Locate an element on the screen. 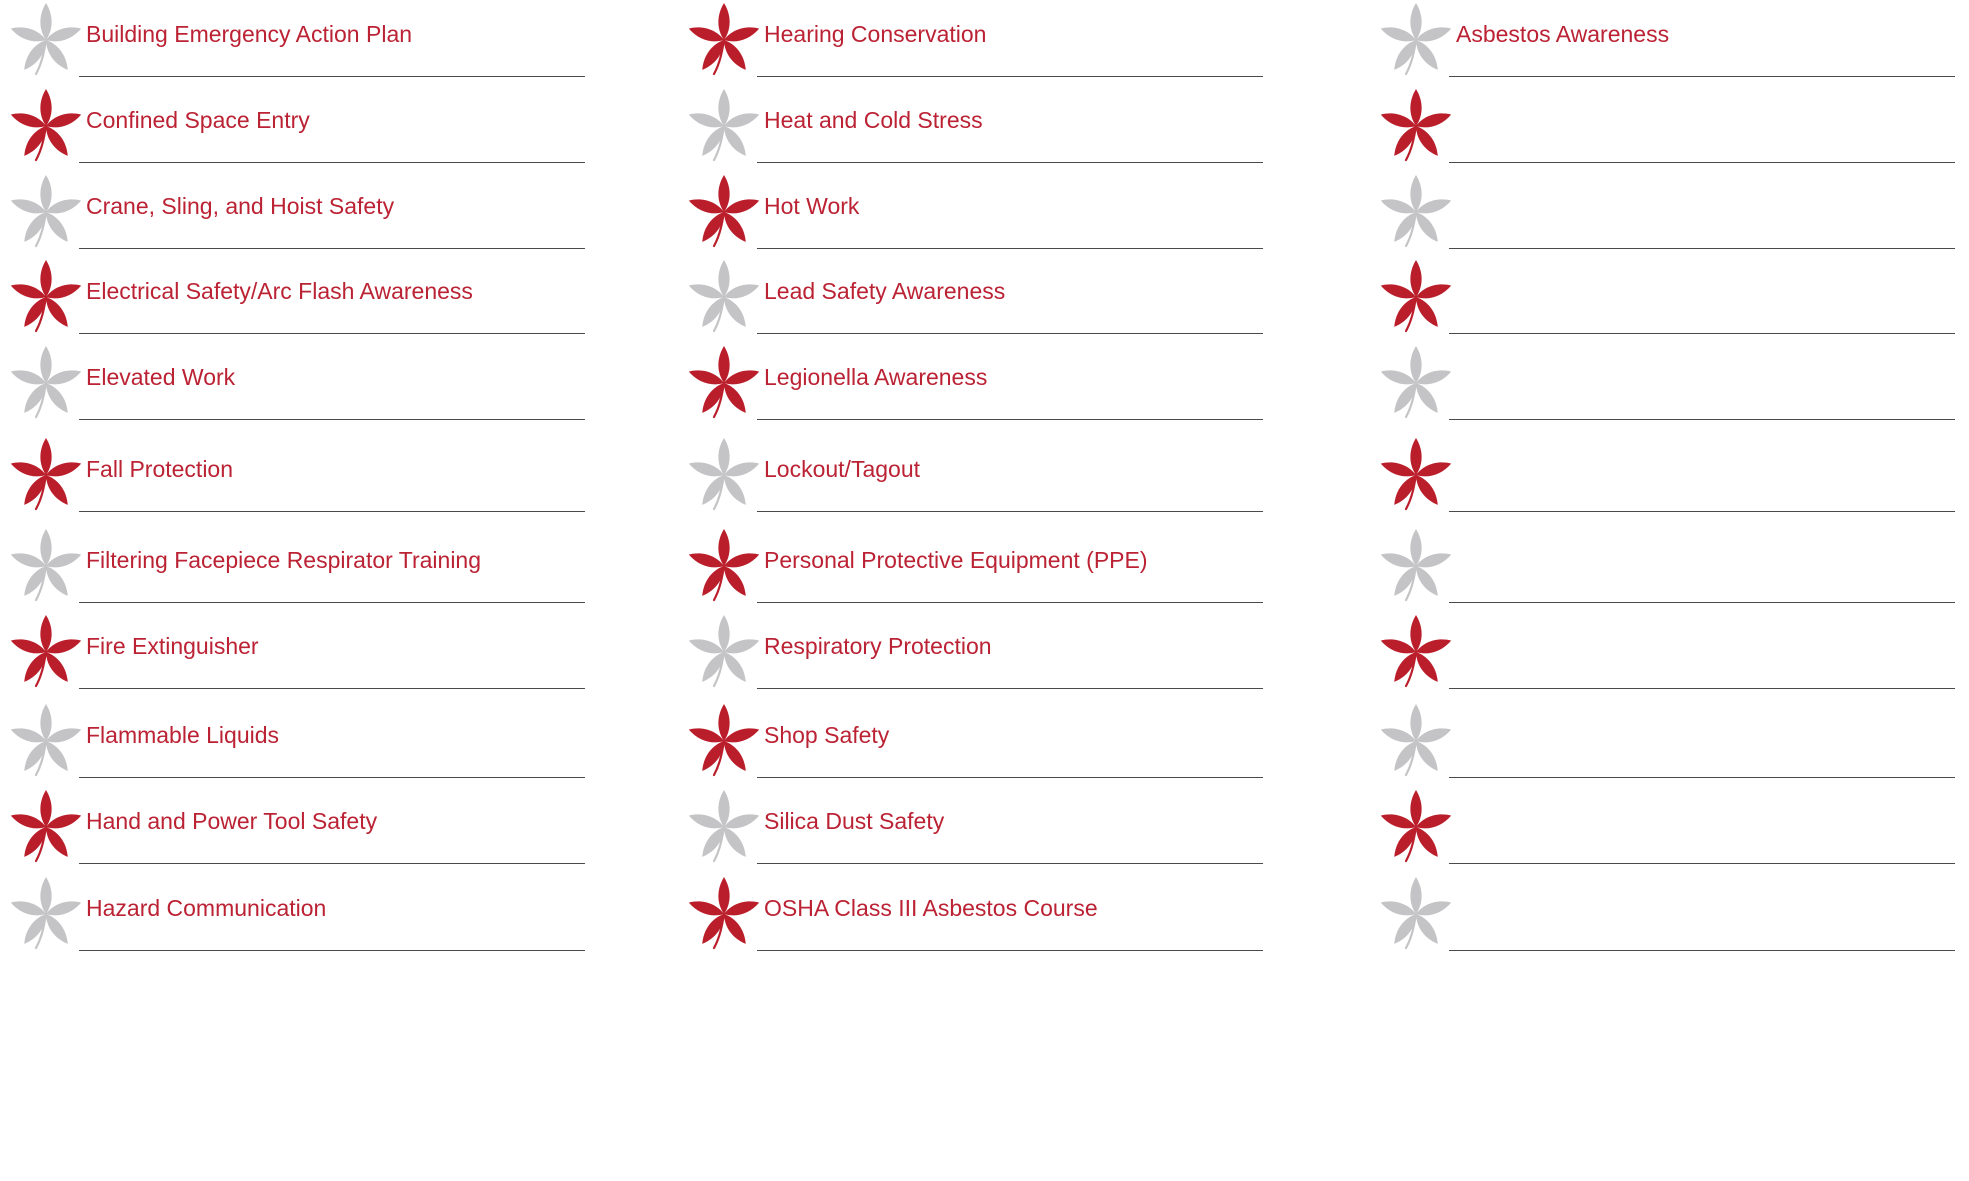  training-item: Filtering Facepiece Respirator Training is located at coordinates (301, 574).